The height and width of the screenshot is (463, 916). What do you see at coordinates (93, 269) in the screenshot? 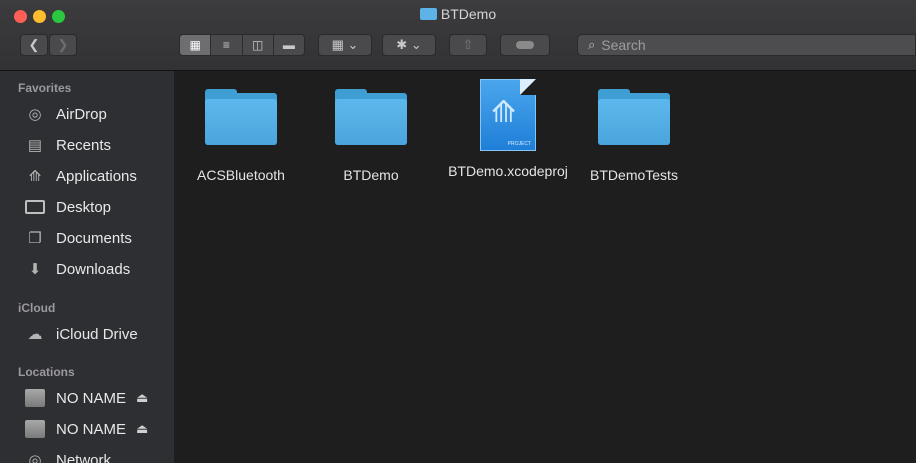
I see `sidebar-item-label: Downloads` at bounding box center [93, 269].